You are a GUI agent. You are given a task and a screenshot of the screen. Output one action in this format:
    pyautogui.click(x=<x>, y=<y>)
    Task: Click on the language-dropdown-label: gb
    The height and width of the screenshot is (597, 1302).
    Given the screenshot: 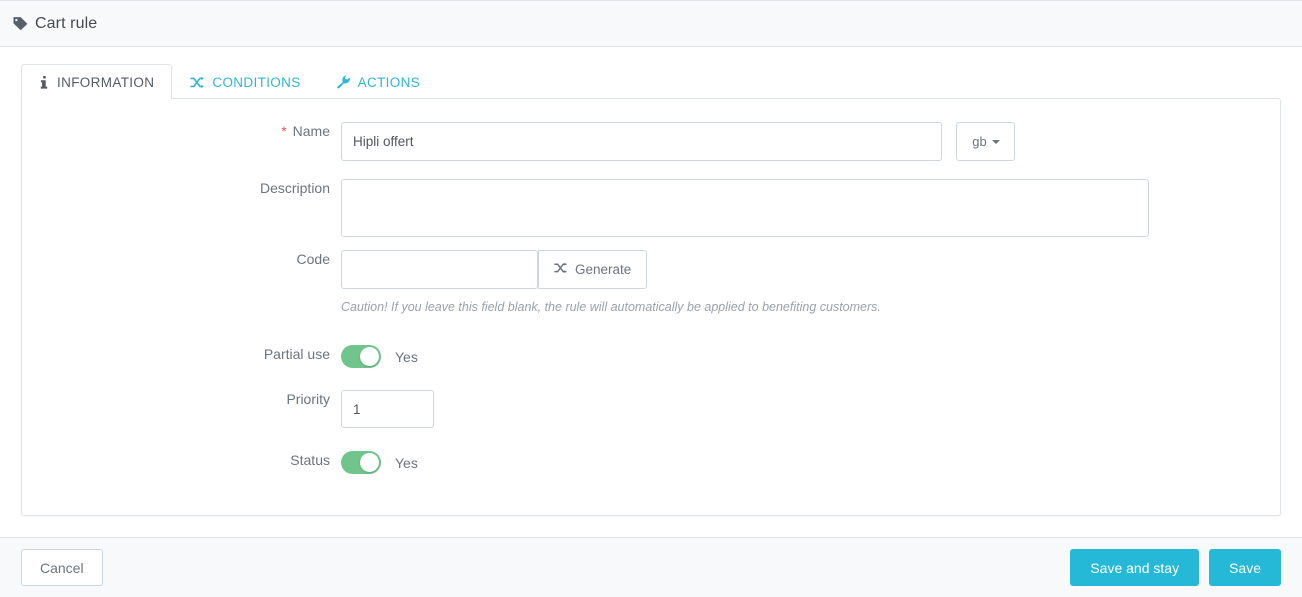 What is the action you would take?
    pyautogui.click(x=979, y=141)
    